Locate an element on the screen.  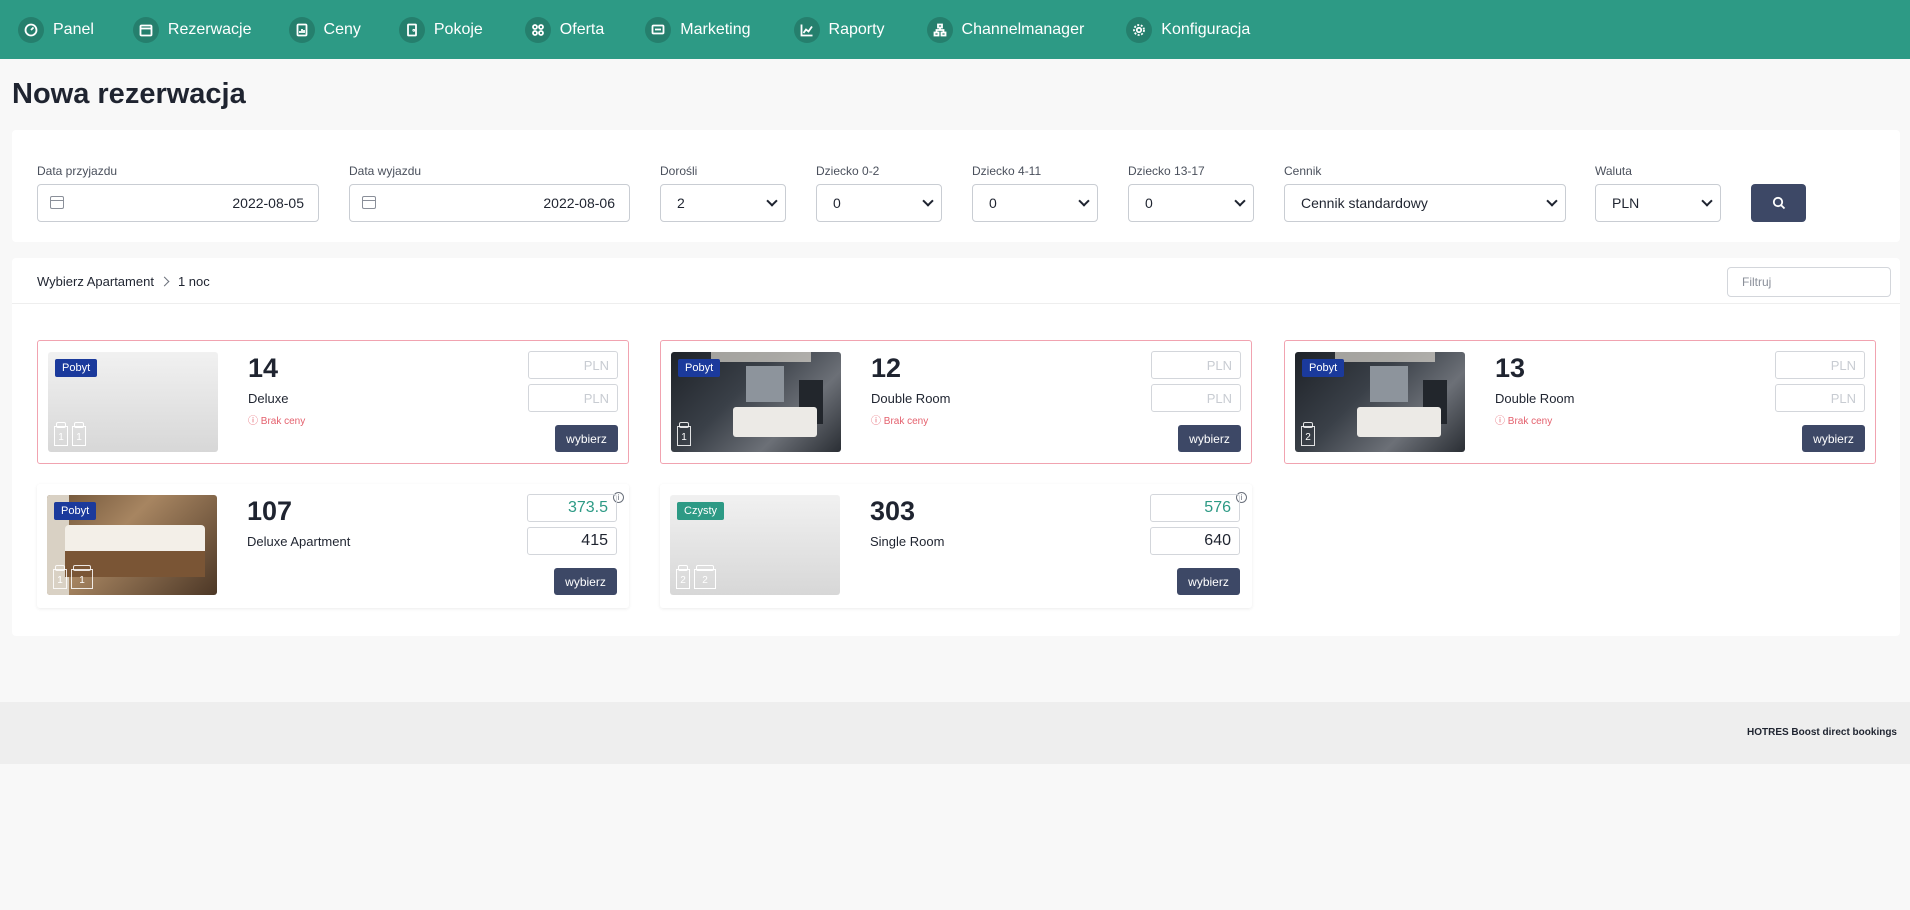
gear-icon is located at coordinates (1139, 29).